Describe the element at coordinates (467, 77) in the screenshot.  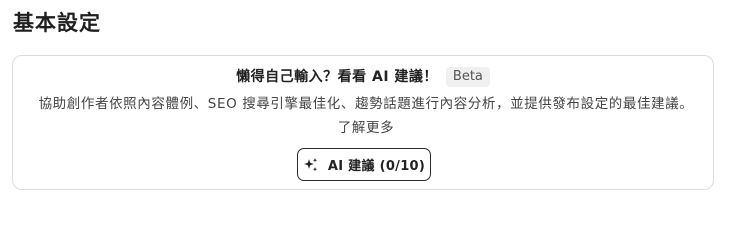
I see `beta-badge: Beta` at that location.